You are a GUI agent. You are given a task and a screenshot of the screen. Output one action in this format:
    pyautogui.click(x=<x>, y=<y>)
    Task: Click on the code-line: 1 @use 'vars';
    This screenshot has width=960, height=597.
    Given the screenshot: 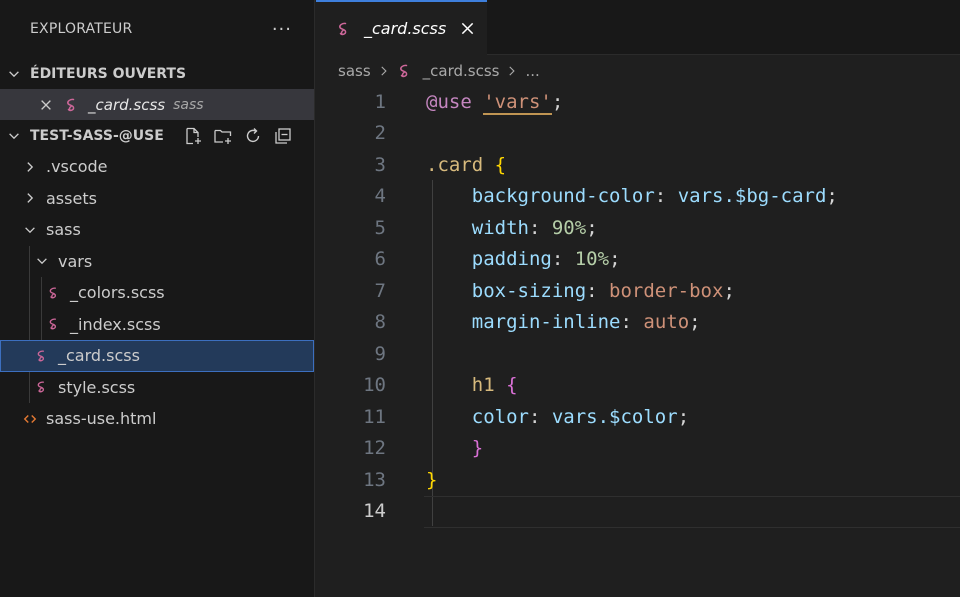 What is the action you would take?
    pyautogui.click(x=638, y=102)
    